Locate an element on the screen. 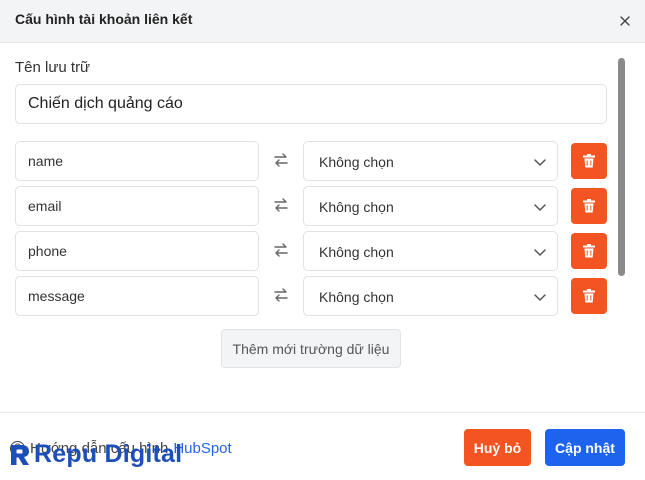 This screenshot has width=645, height=480. logo-text: Repu Digital is located at coordinates (108, 454).